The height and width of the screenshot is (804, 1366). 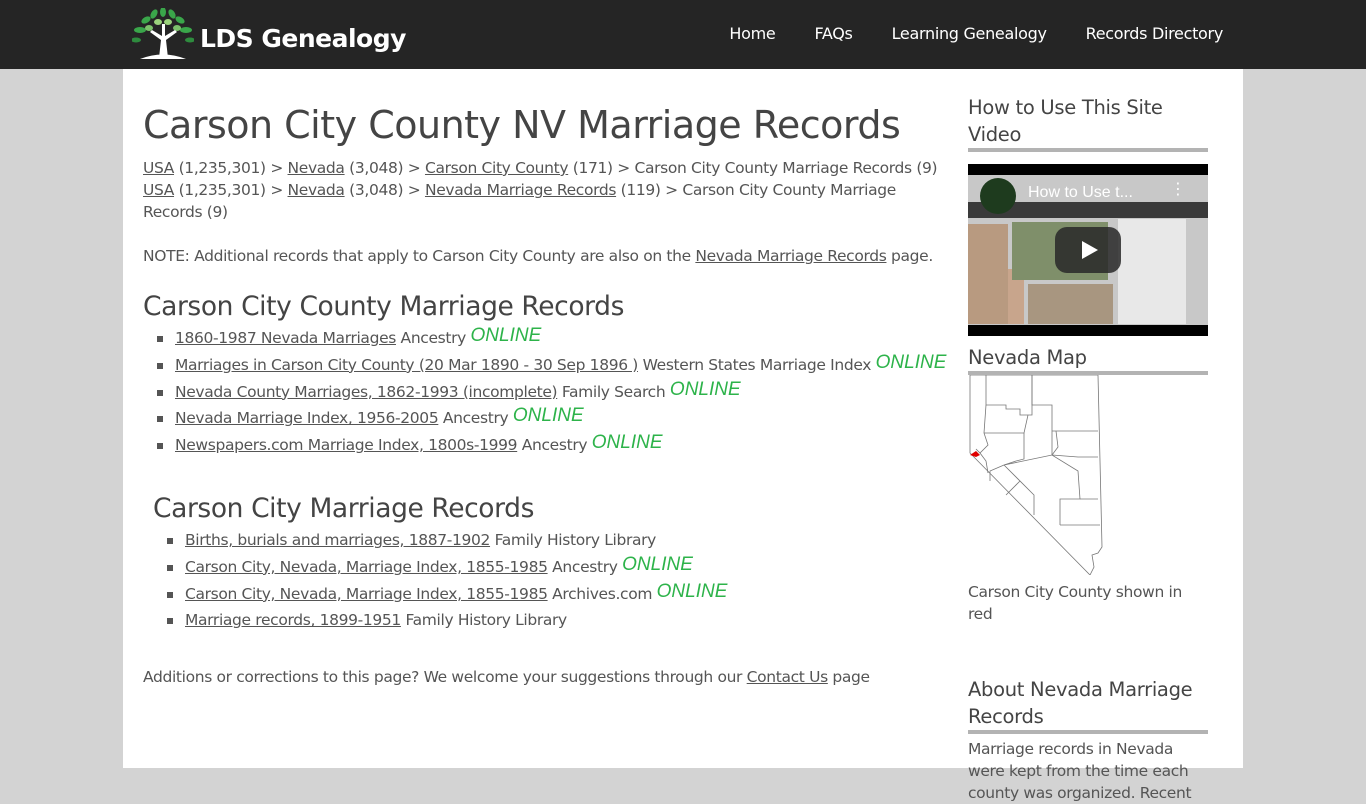 I want to click on more-options-icon: ⋮, so click(x=1178, y=189).